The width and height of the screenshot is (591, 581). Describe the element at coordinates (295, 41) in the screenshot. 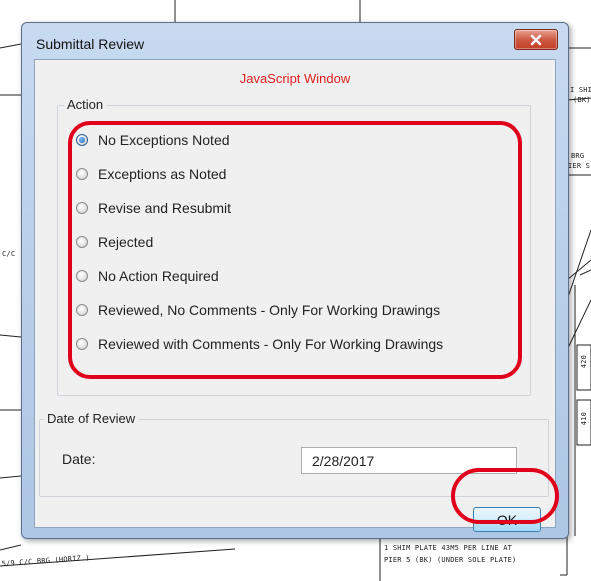

I see `title-bar: Submittal Review` at that location.